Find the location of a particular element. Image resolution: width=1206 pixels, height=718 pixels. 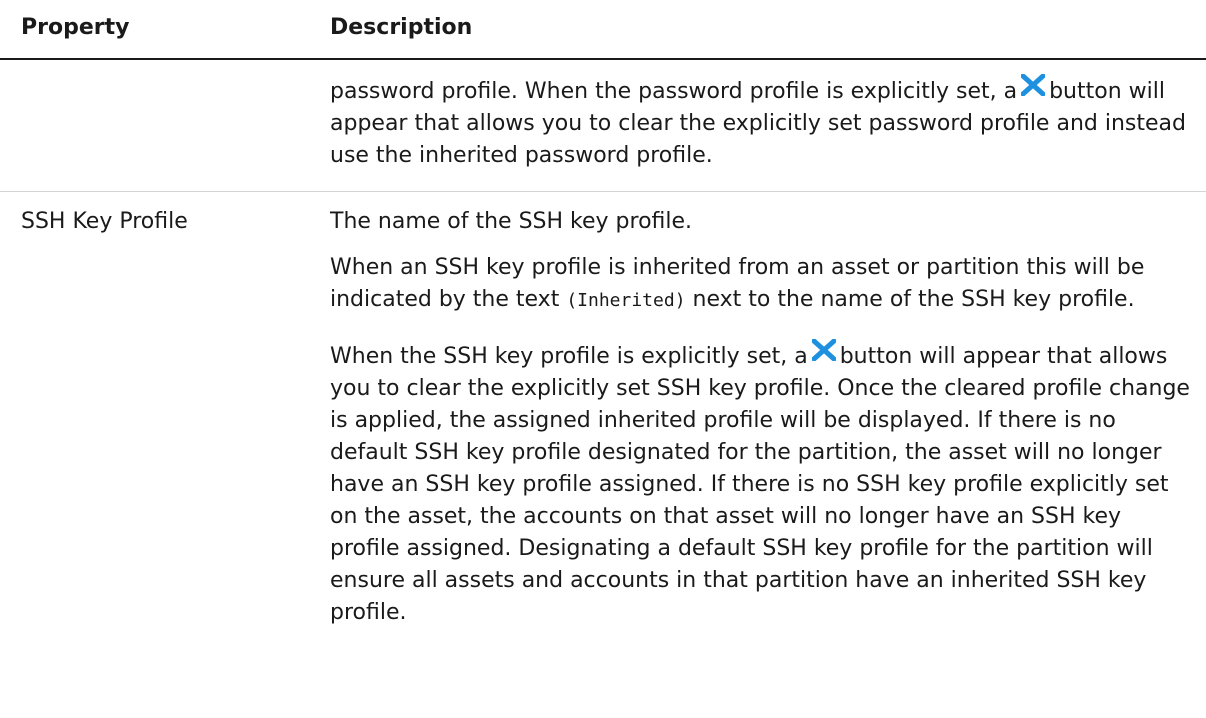

inherited-code-text: (Inherited) is located at coordinates (626, 300).